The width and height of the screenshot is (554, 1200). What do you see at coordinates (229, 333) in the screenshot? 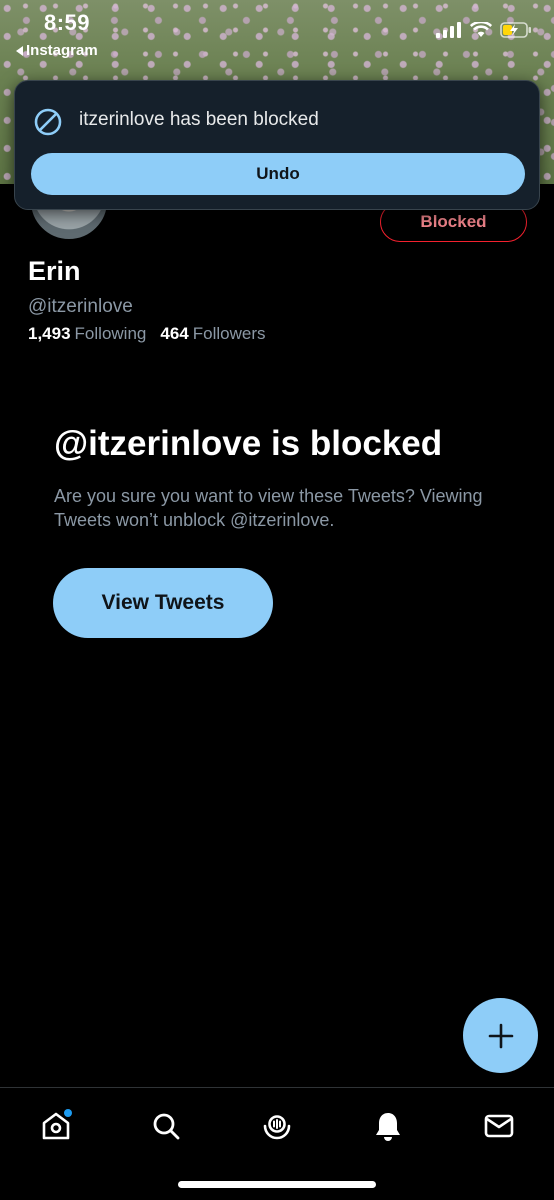
I see `followers-label: Followers` at bounding box center [229, 333].